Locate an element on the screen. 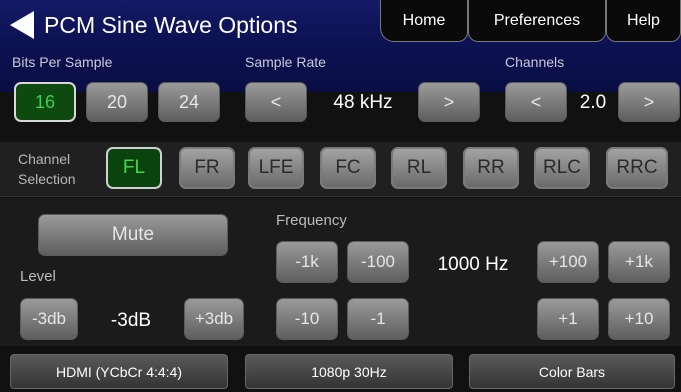  nav-preferences-tab: Preferences is located at coordinates (537, 21).